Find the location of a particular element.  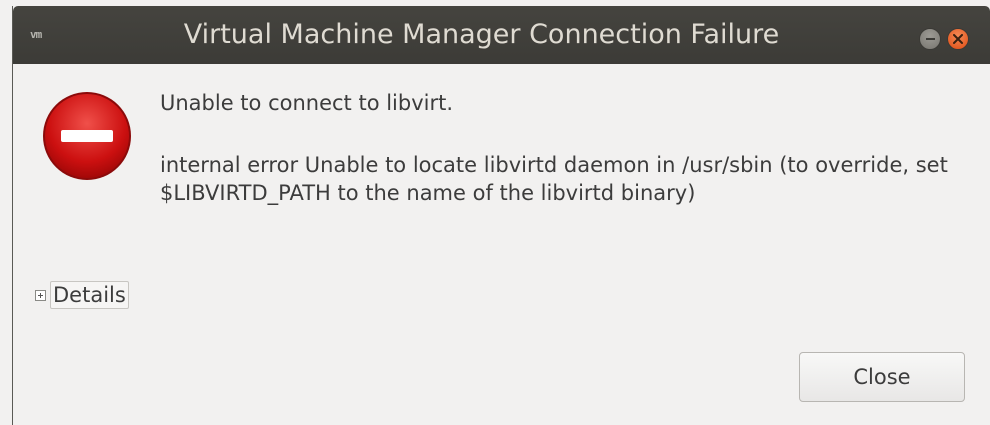

details-expander: Details is located at coordinates (82, 295).